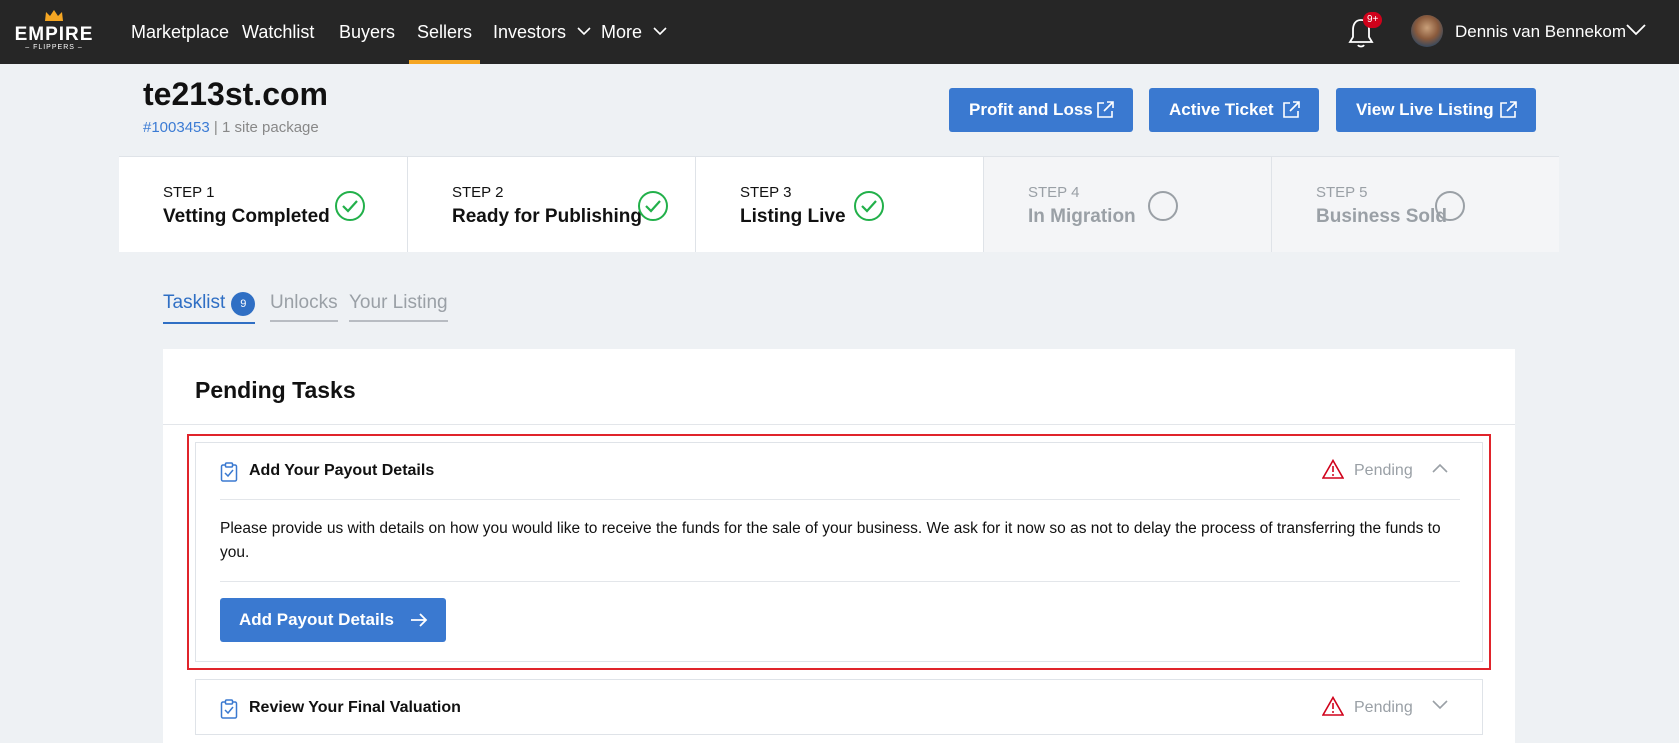  Describe the element at coordinates (552, 204) in the screenshot. I see `step-2: STEP 2 Ready for Publishing` at that location.